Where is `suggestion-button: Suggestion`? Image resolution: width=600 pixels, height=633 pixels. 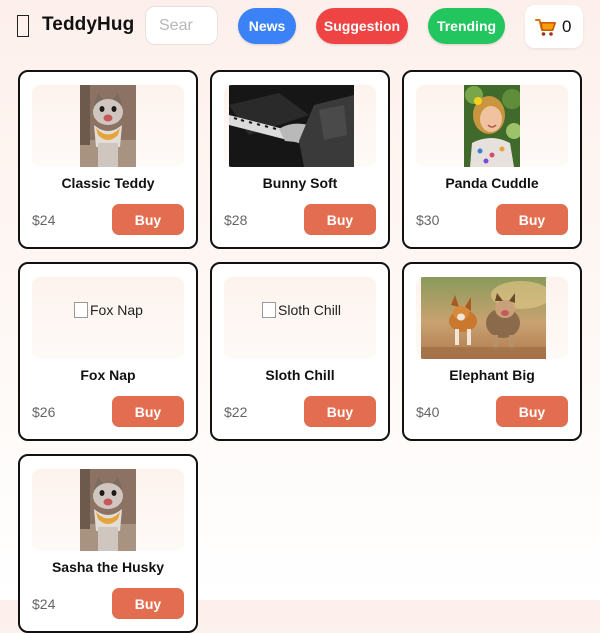 suggestion-button: Suggestion is located at coordinates (362, 26).